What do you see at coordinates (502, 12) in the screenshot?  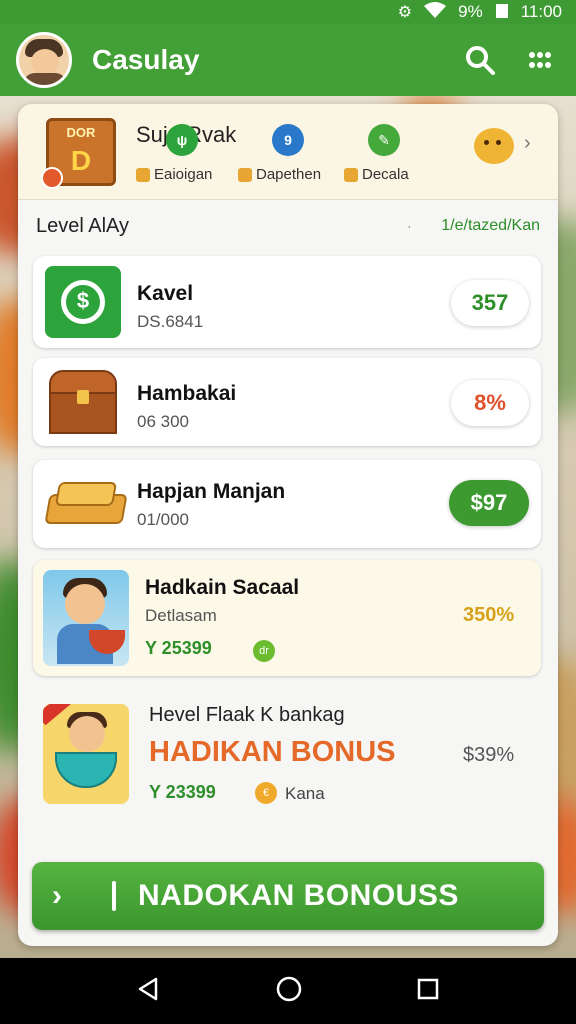 I see `battery-icon` at bounding box center [502, 12].